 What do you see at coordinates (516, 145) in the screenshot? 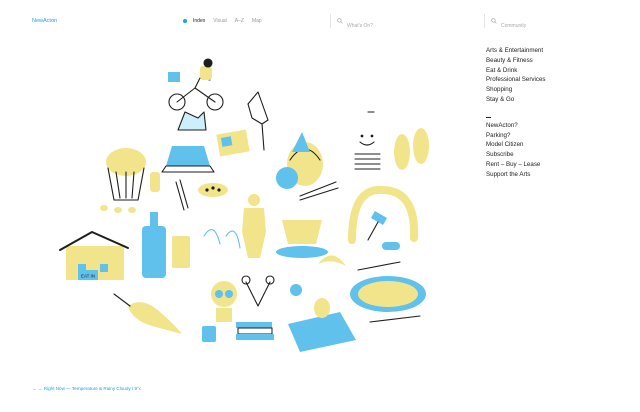
I see `menu-model-citizen: Model Citizen` at bounding box center [516, 145].